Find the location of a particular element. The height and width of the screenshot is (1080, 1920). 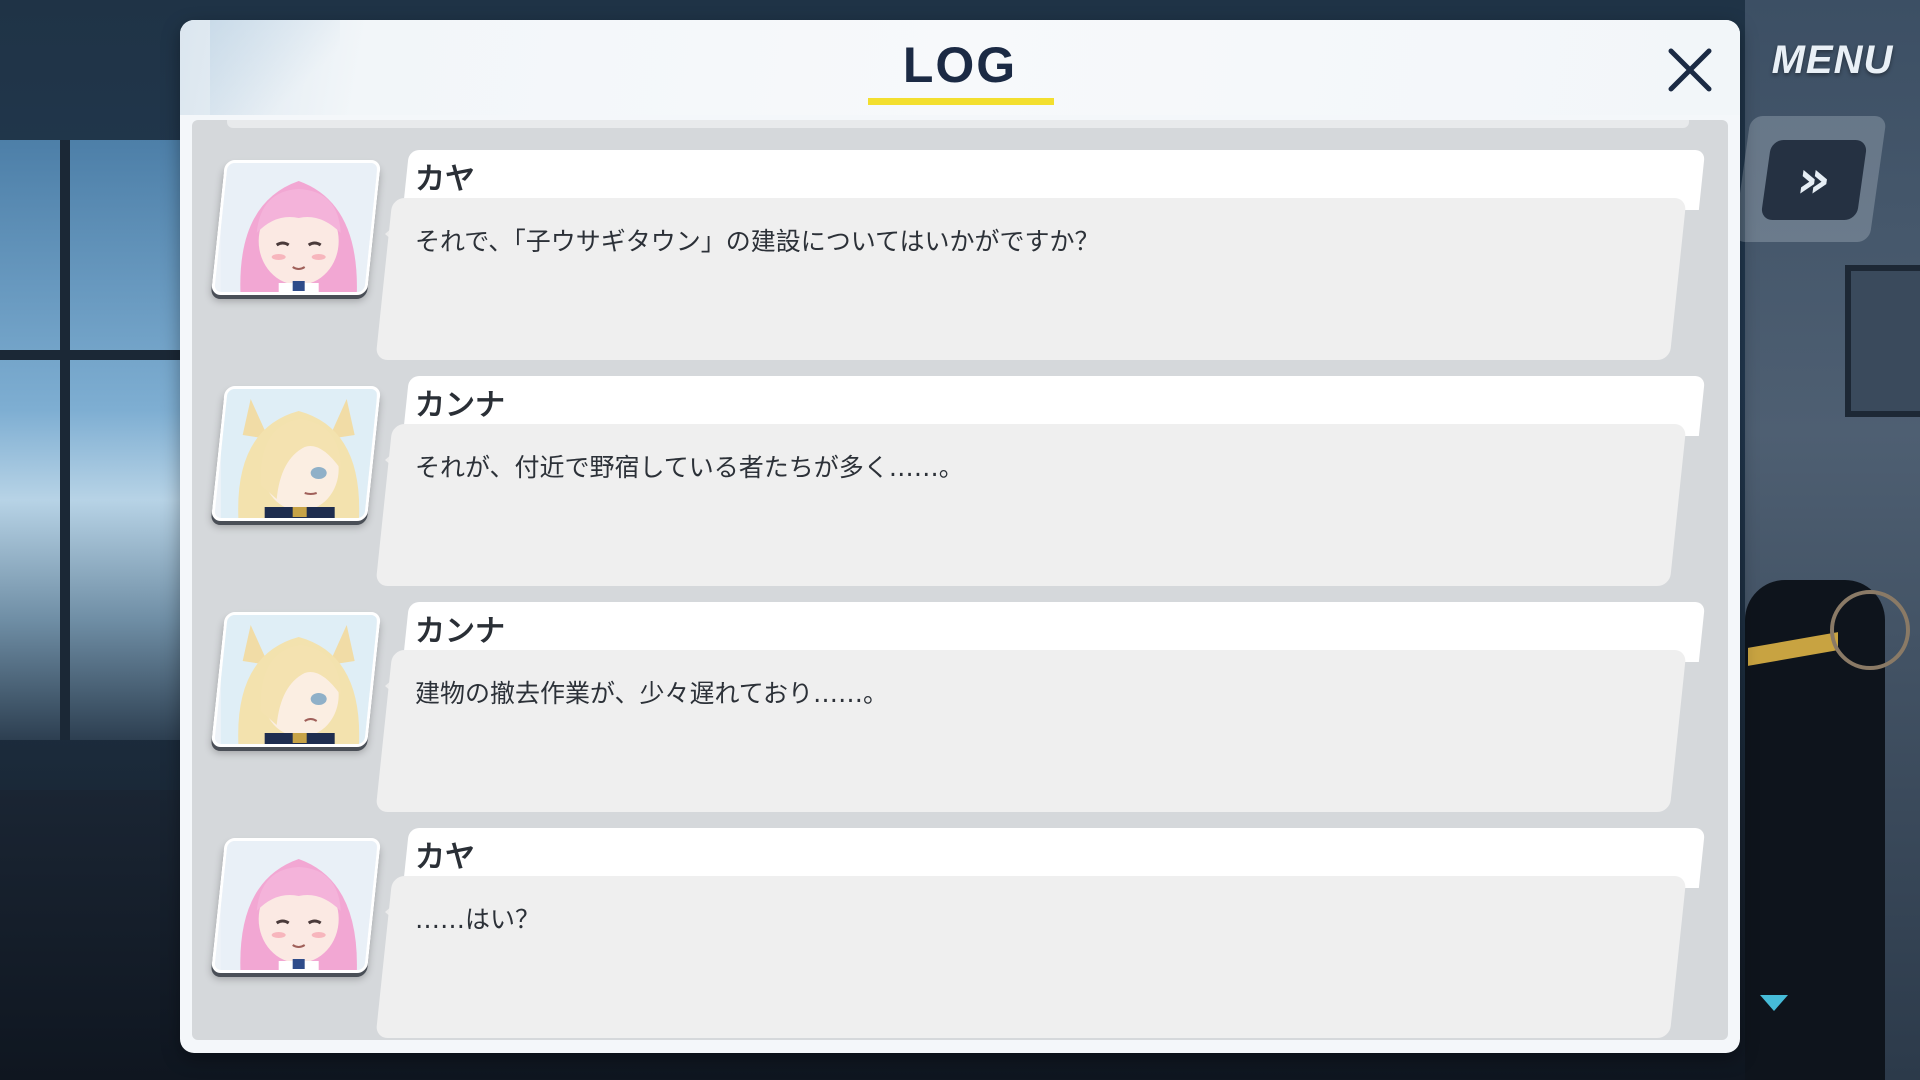

title-underline is located at coordinates (961, 101).